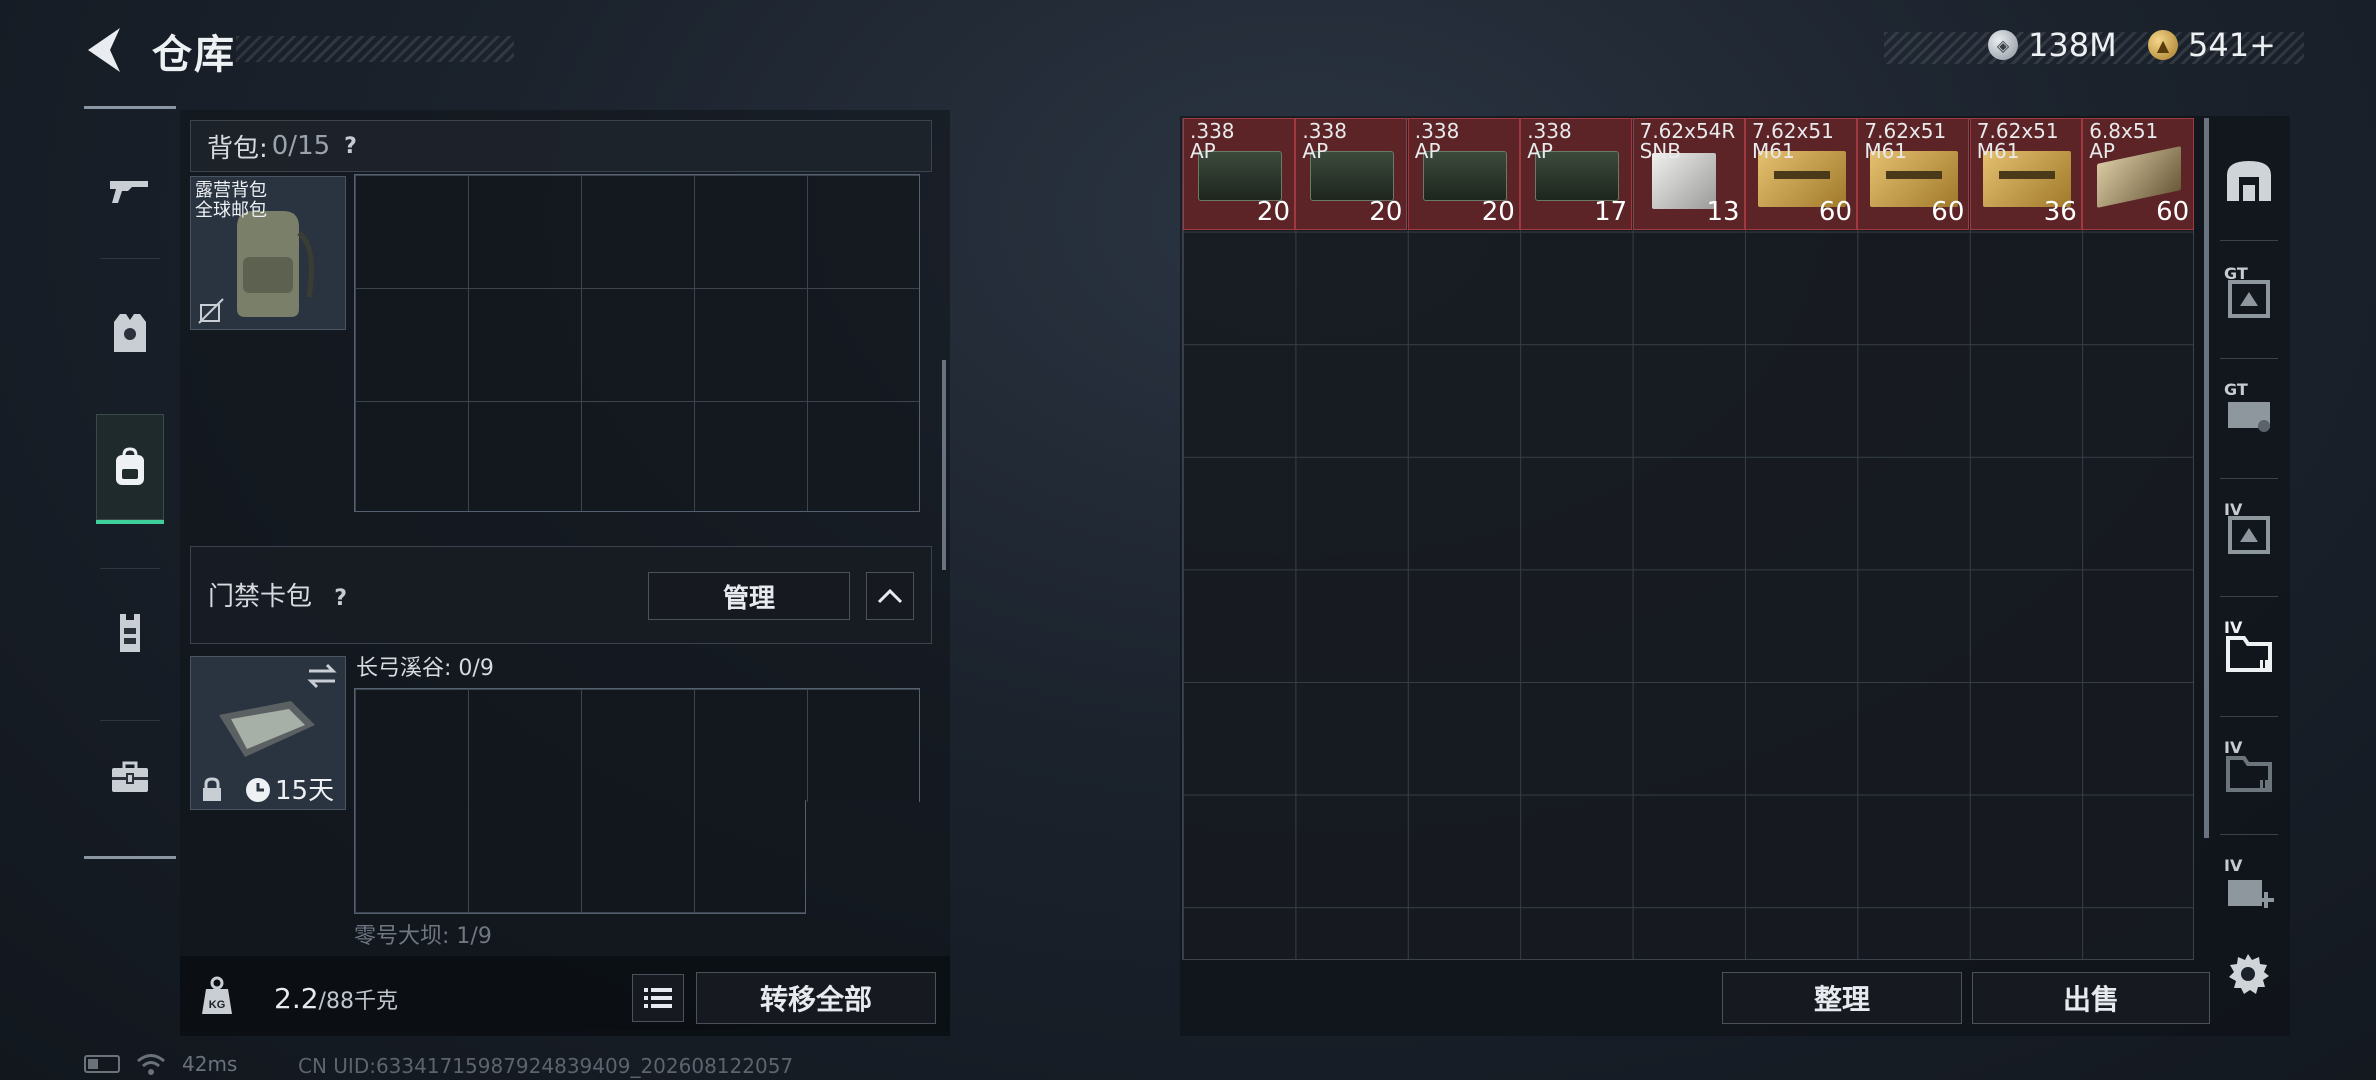 This screenshot has width=2376, height=1080. What do you see at coordinates (296, 998) in the screenshot?
I see `weight-current: 2.2` at bounding box center [296, 998].